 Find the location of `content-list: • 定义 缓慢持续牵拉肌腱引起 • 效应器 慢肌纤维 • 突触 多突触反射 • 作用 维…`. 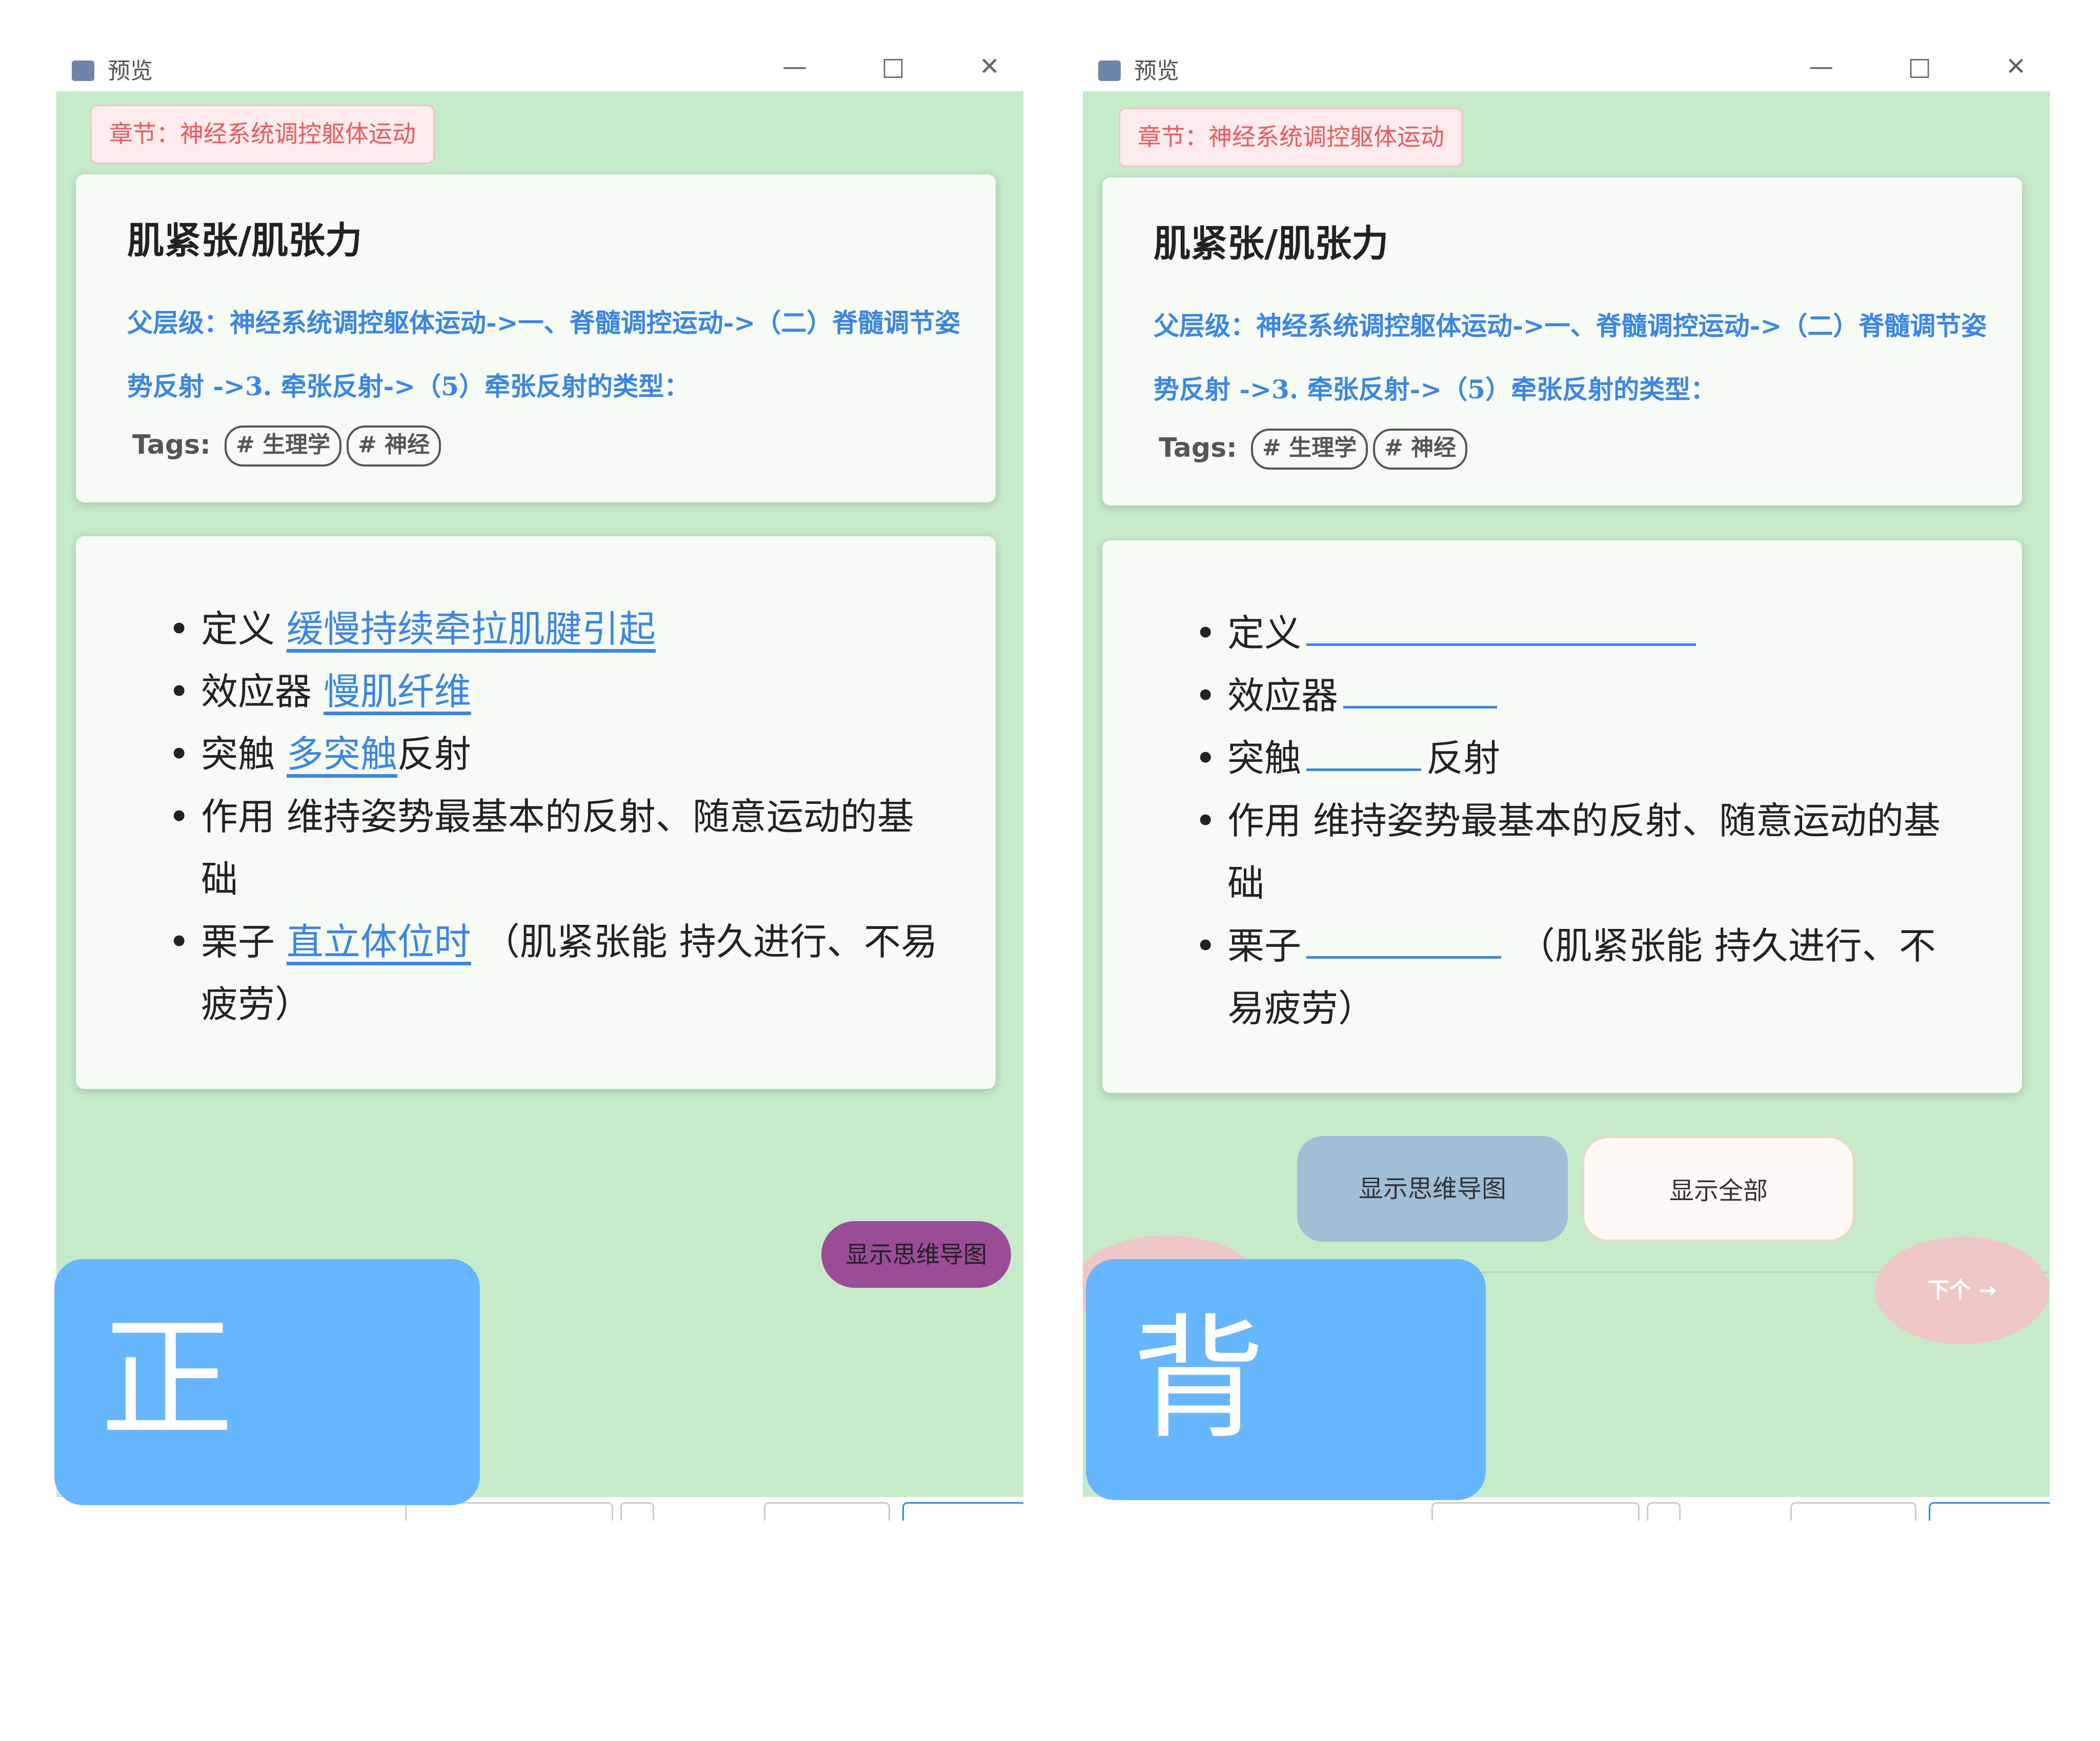

content-list: • 定义 缓慢持续牵拉肌腱引起 • 效应器 慢肌纤维 • 突触 多突触反射 • 作用 维… is located at coordinates (555, 817).